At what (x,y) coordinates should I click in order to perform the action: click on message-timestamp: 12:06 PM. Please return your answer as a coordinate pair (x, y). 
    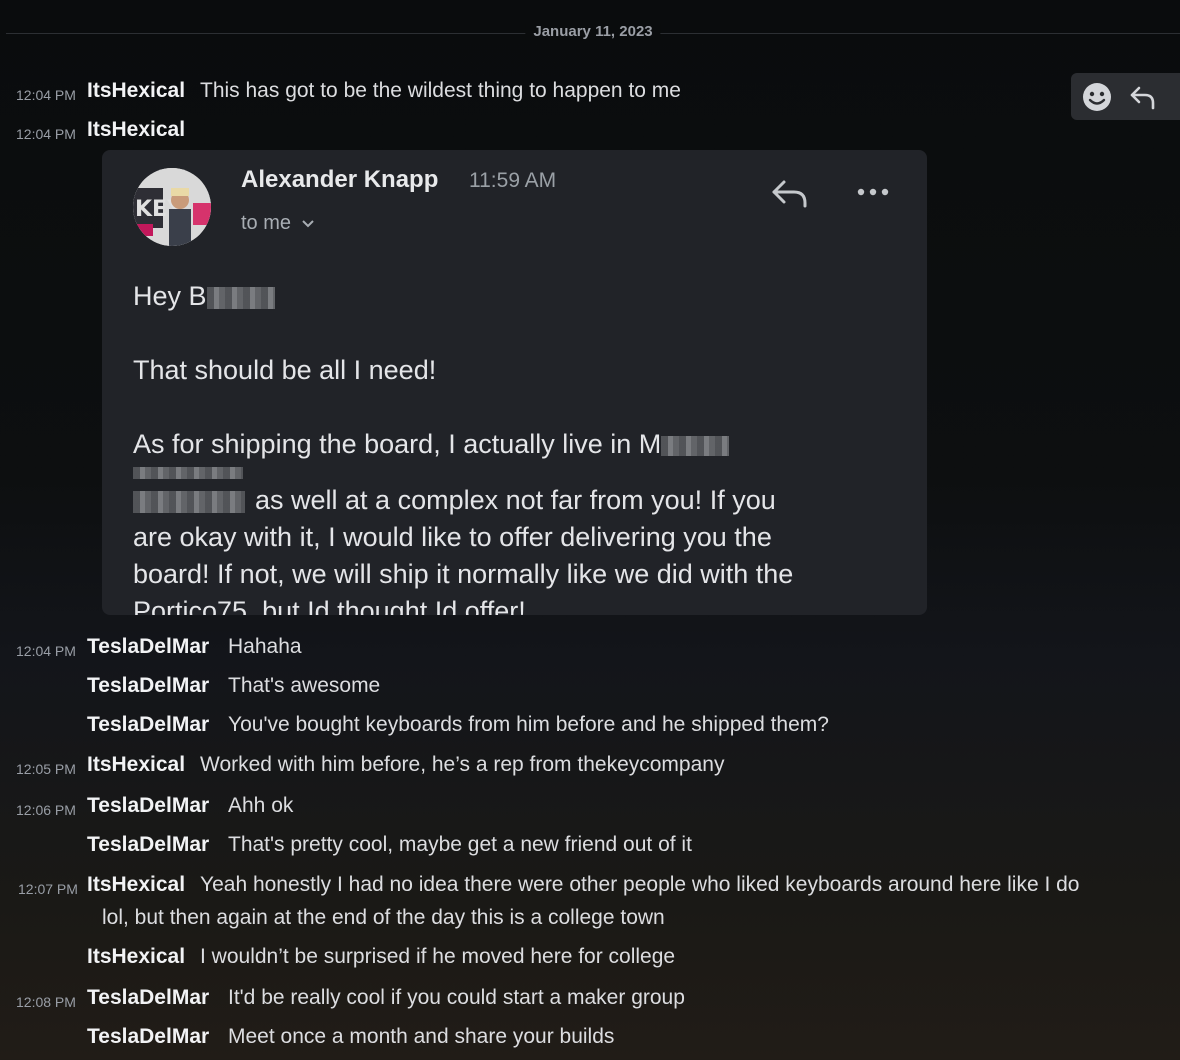
    Looking at the image, I should click on (46, 810).